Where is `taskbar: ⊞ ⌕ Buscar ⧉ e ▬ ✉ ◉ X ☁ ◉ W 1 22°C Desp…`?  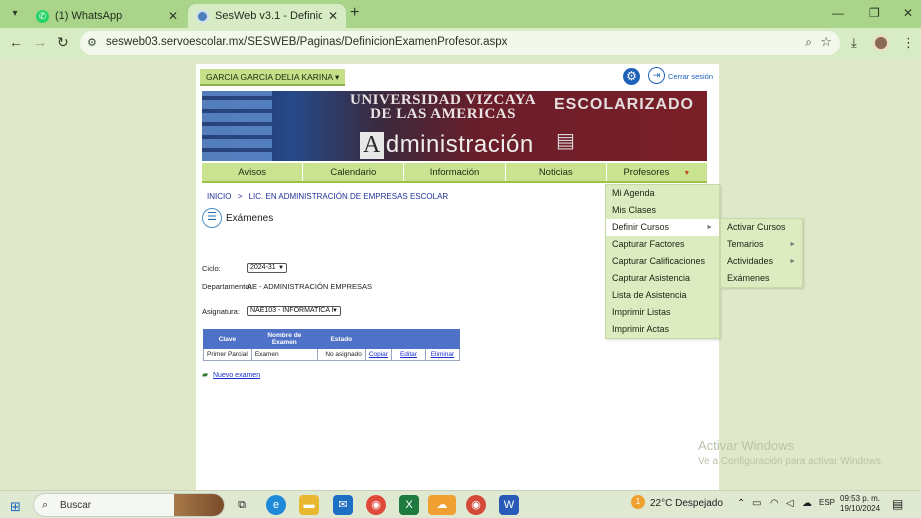 taskbar: ⊞ ⌕ Buscar ⧉ e ▬ ✉ ◉ X ☁ ◉ W 1 22°C Desp… is located at coordinates (460, 504).